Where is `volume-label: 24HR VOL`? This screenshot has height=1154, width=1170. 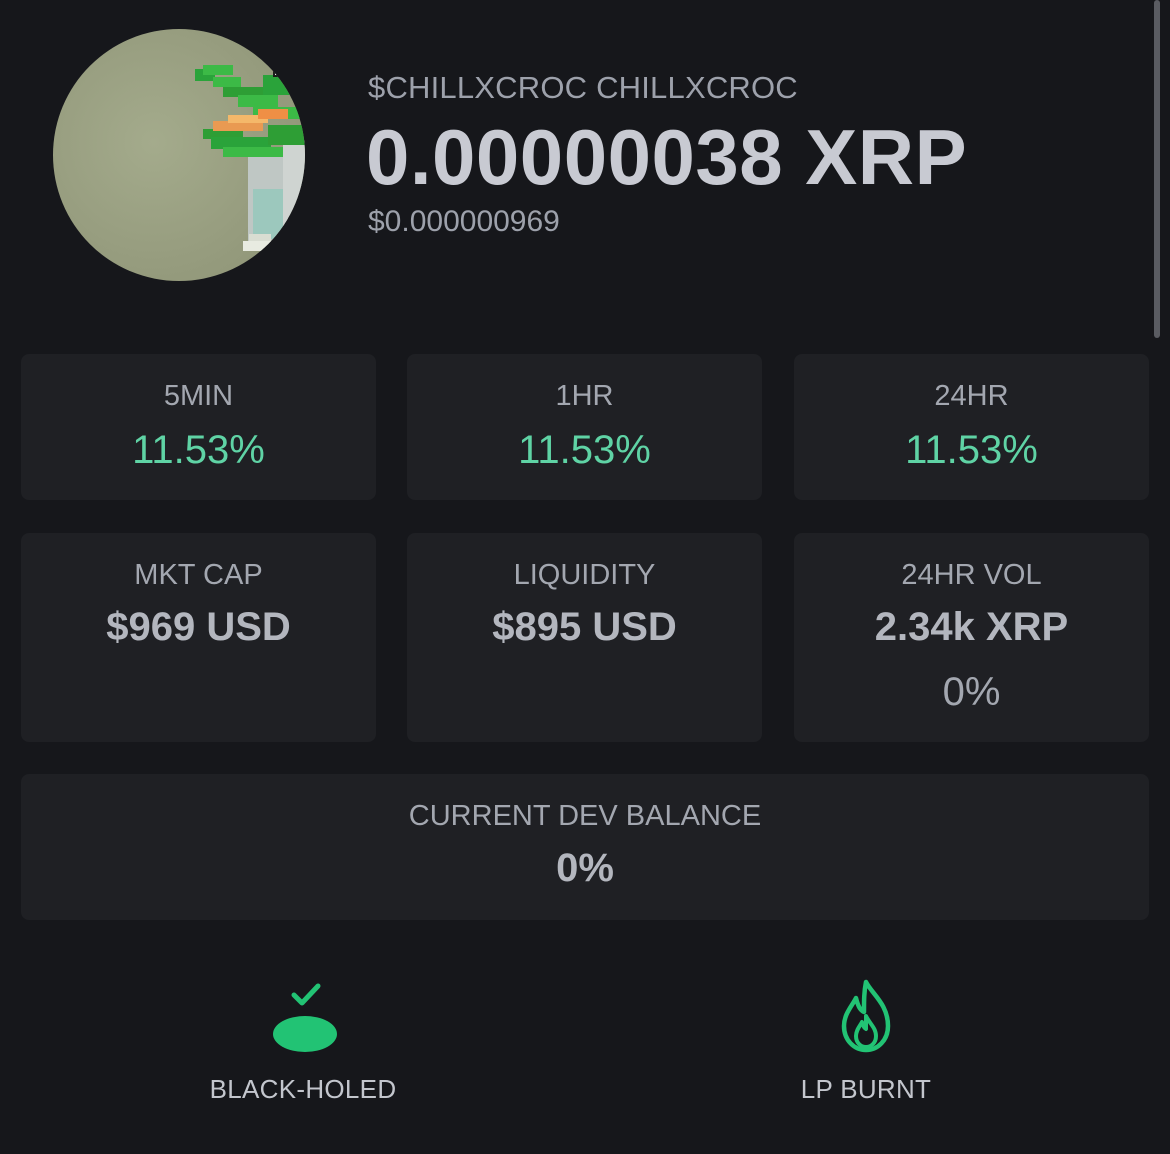 volume-label: 24HR VOL is located at coordinates (971, 575).